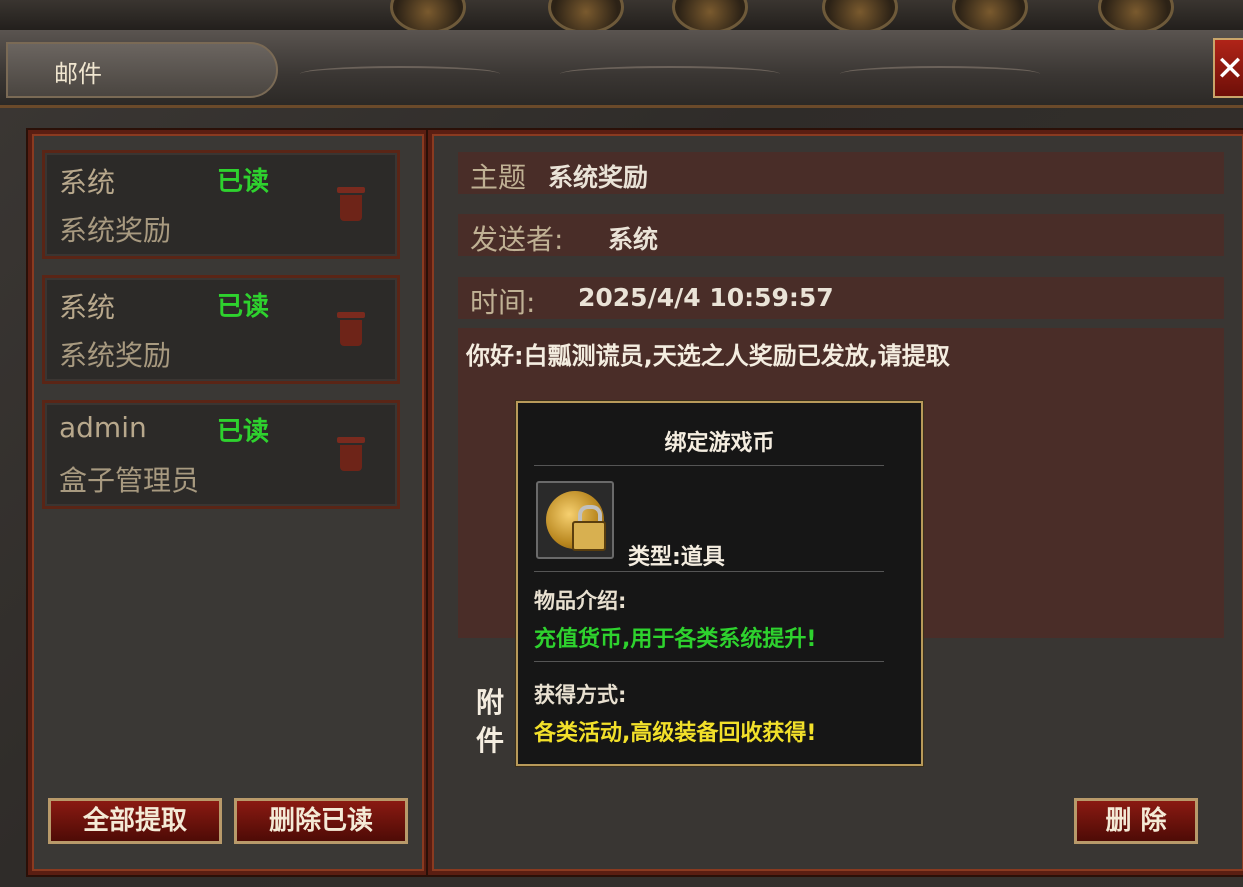 The width and height of the screenshot is (1243, 887). What do you see at coordinates (129, 480) in the screenshot?
I see `mail-subject: 盒子管理员` at bounding box center [129, 480].